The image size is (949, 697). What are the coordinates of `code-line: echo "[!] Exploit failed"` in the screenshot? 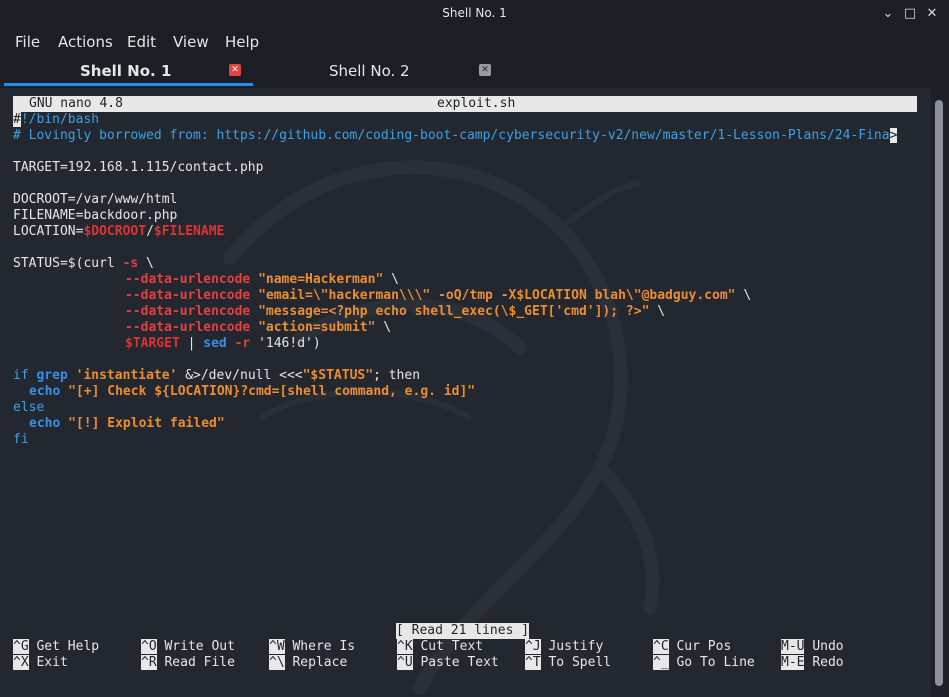 It's located at (127, 423).